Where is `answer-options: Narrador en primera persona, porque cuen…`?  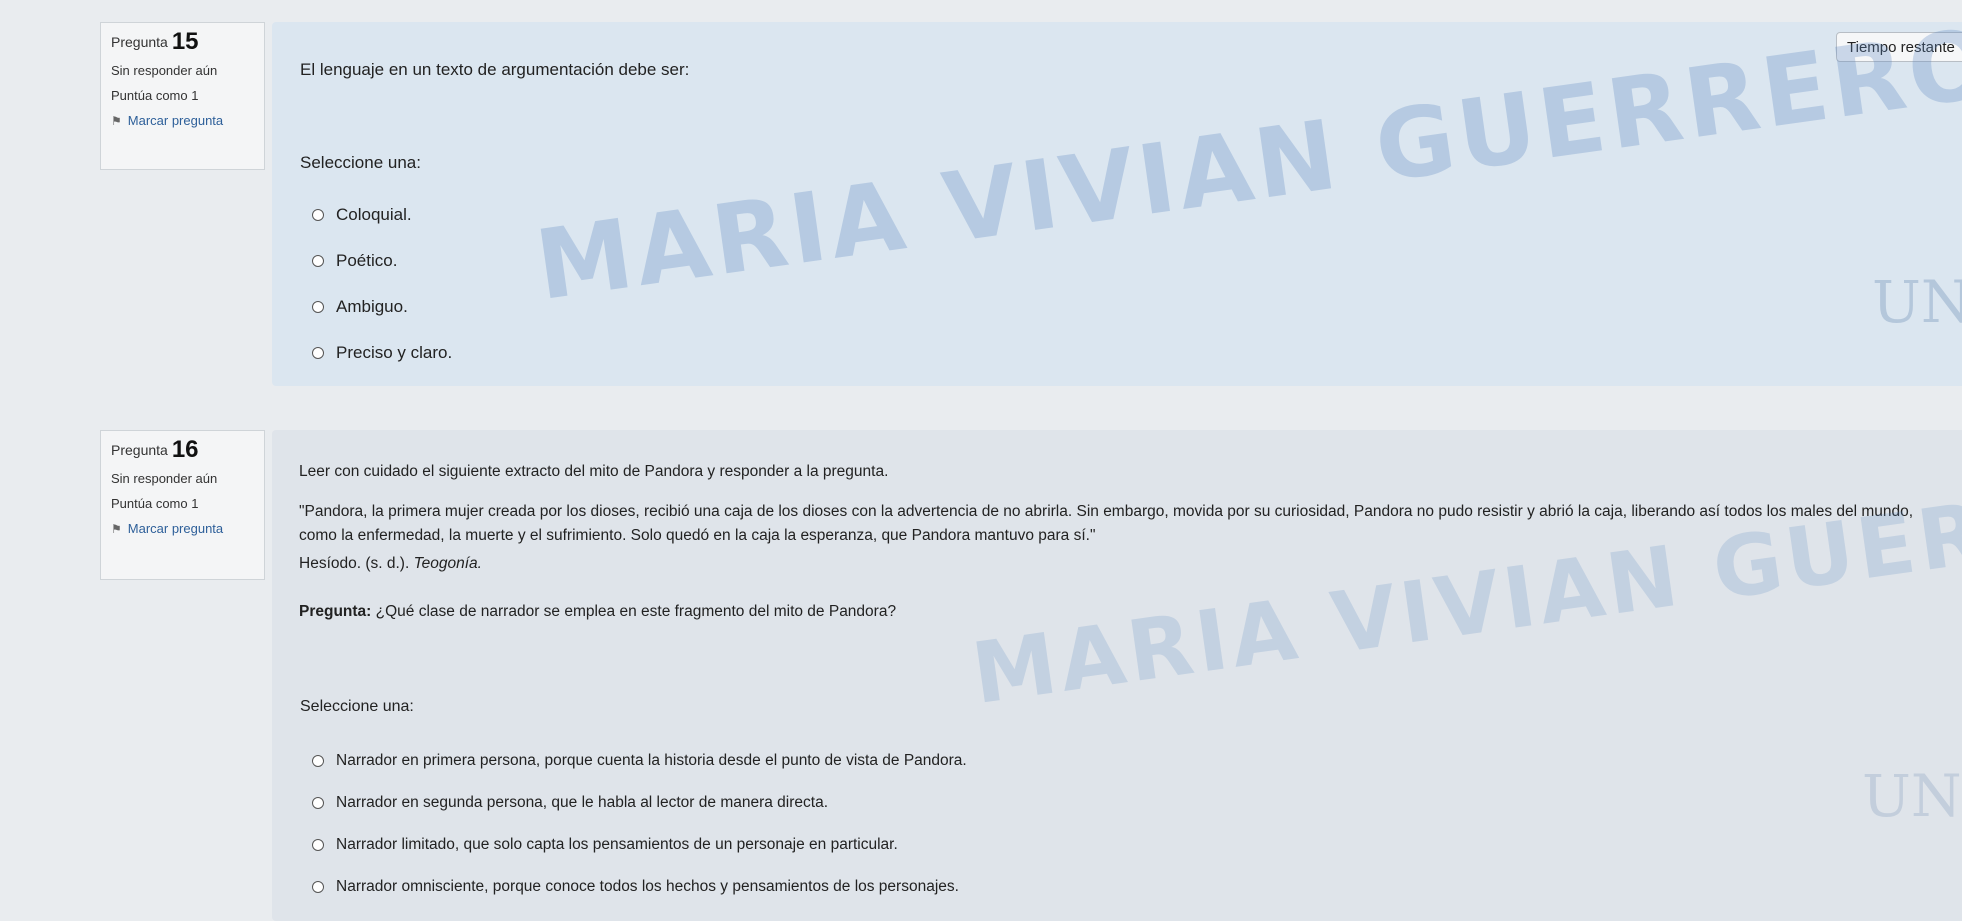 answer-options: Narrador en primera persona, porque cuen… is located at coordinates (639, 824).